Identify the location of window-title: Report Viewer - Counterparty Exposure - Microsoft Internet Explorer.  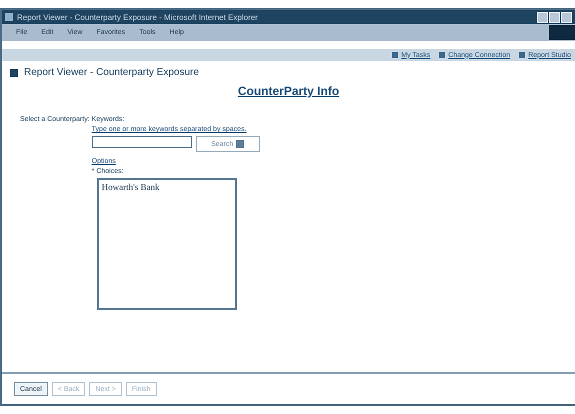
(138, 17).